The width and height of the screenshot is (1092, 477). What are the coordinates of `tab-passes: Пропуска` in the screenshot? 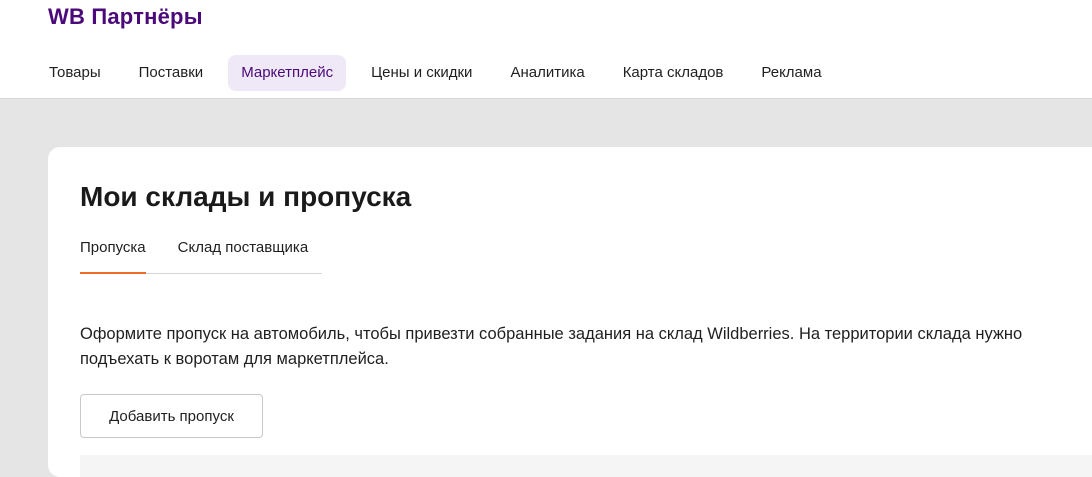 It's located at (113, 256).